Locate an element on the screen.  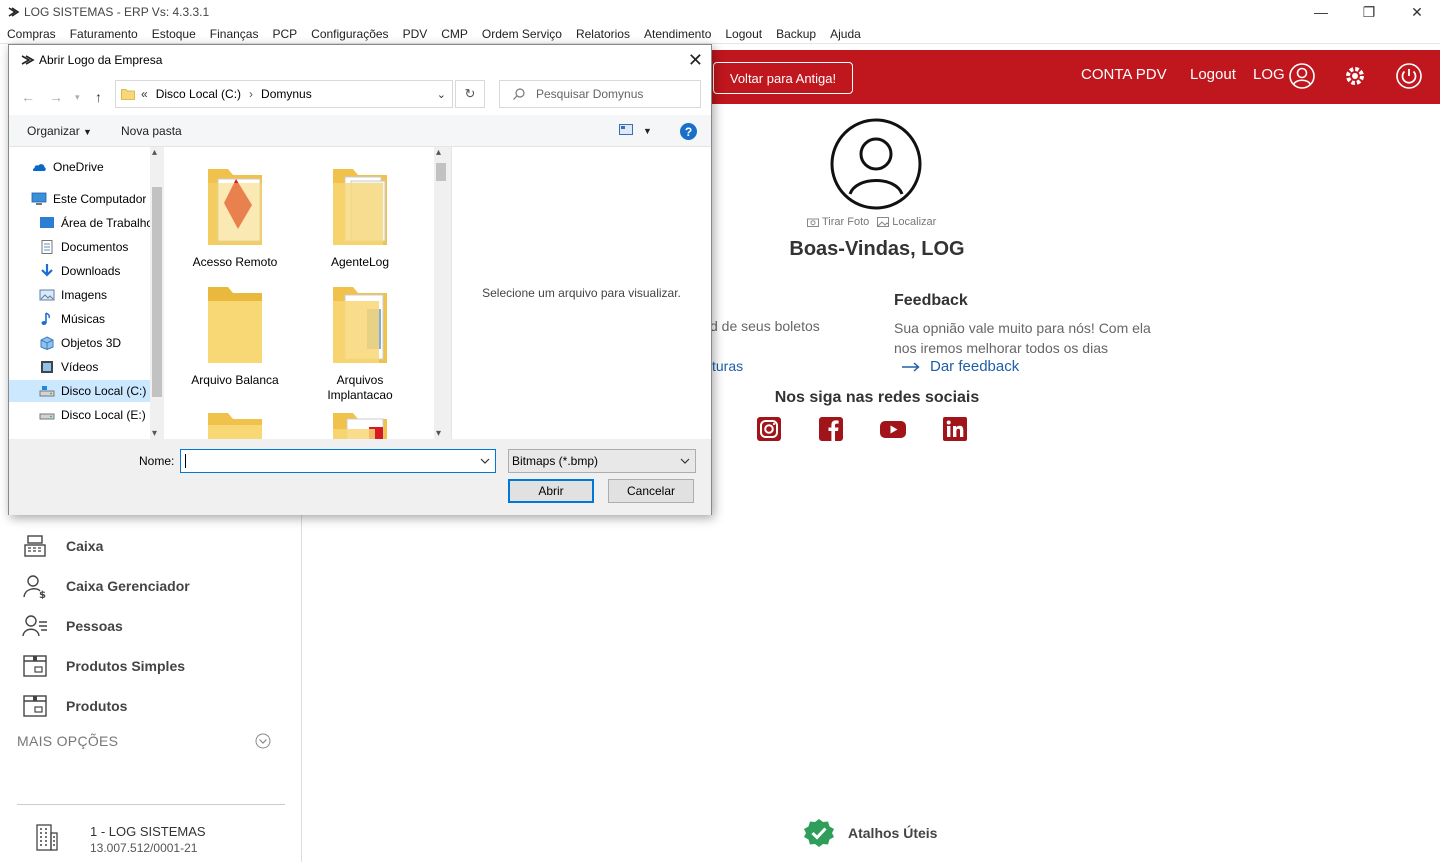
logout-link: Logout is located at coordinates (1213, 74).